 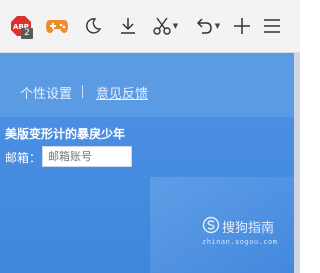 I want to click on settings-link: 个性设置, so click(x=46, y=92).